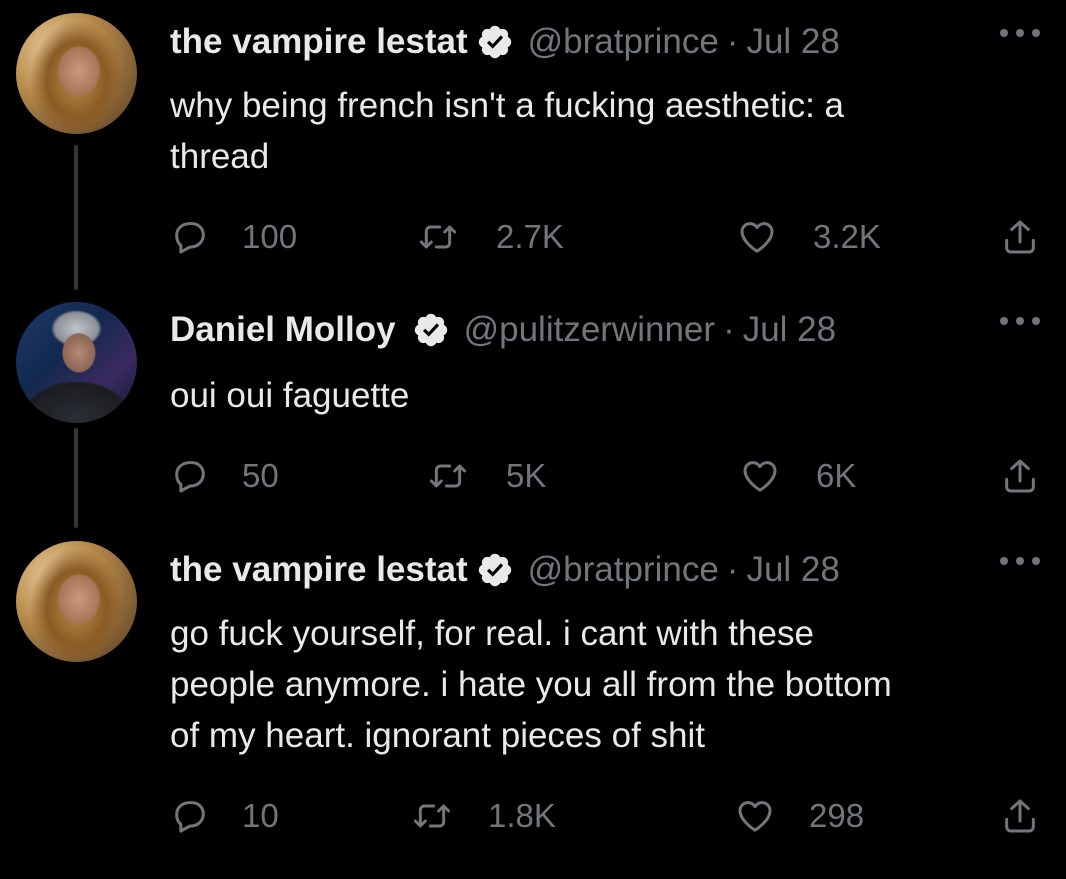 This screenshot has height=879, width=1066. Describe the element at coordinates (491, 237) in the screenshot. I see `retweet-button: 2.7K` at that location.